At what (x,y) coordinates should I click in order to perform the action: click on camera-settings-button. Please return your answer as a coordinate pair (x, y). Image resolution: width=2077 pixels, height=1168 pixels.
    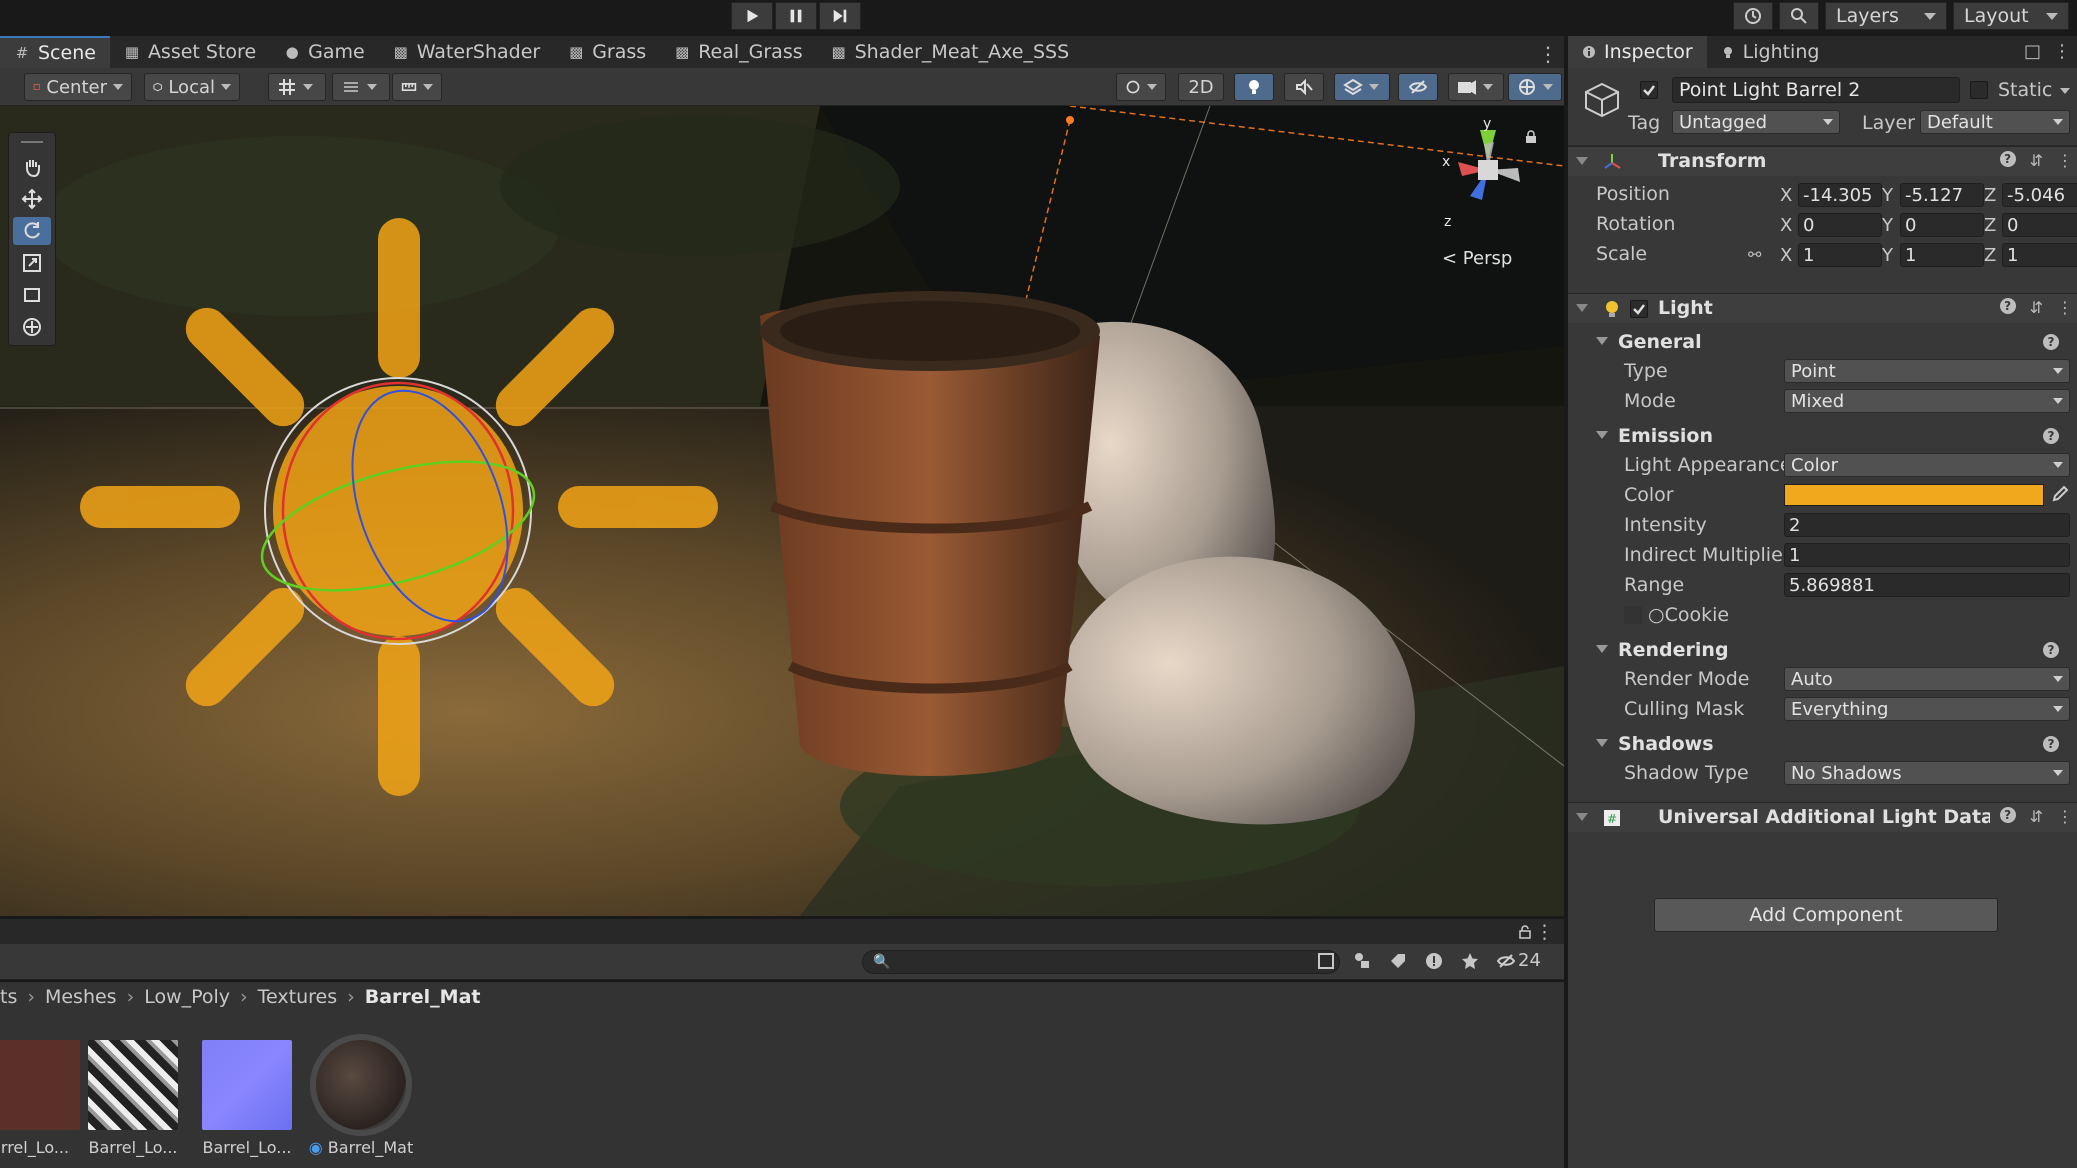
    Looking at the image, I should click on (1476, 87).